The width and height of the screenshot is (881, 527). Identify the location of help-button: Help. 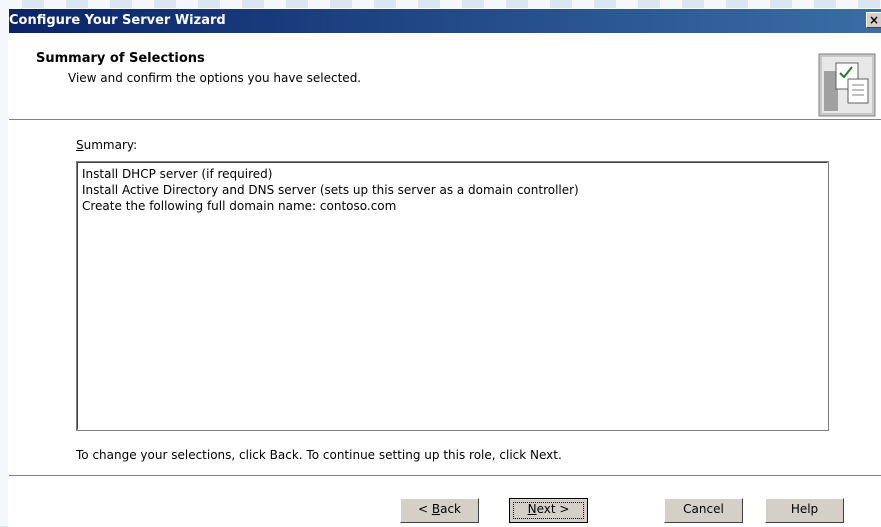
(804, 510).